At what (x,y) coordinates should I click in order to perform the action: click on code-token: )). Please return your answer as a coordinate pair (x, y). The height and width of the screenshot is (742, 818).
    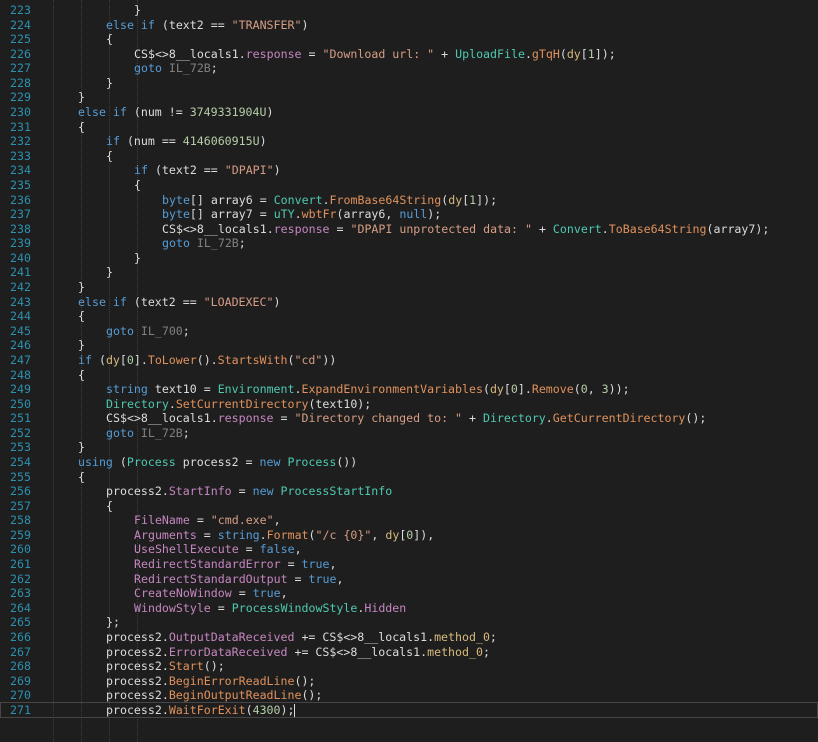
    Looking at the image, I should click on (329, 359).